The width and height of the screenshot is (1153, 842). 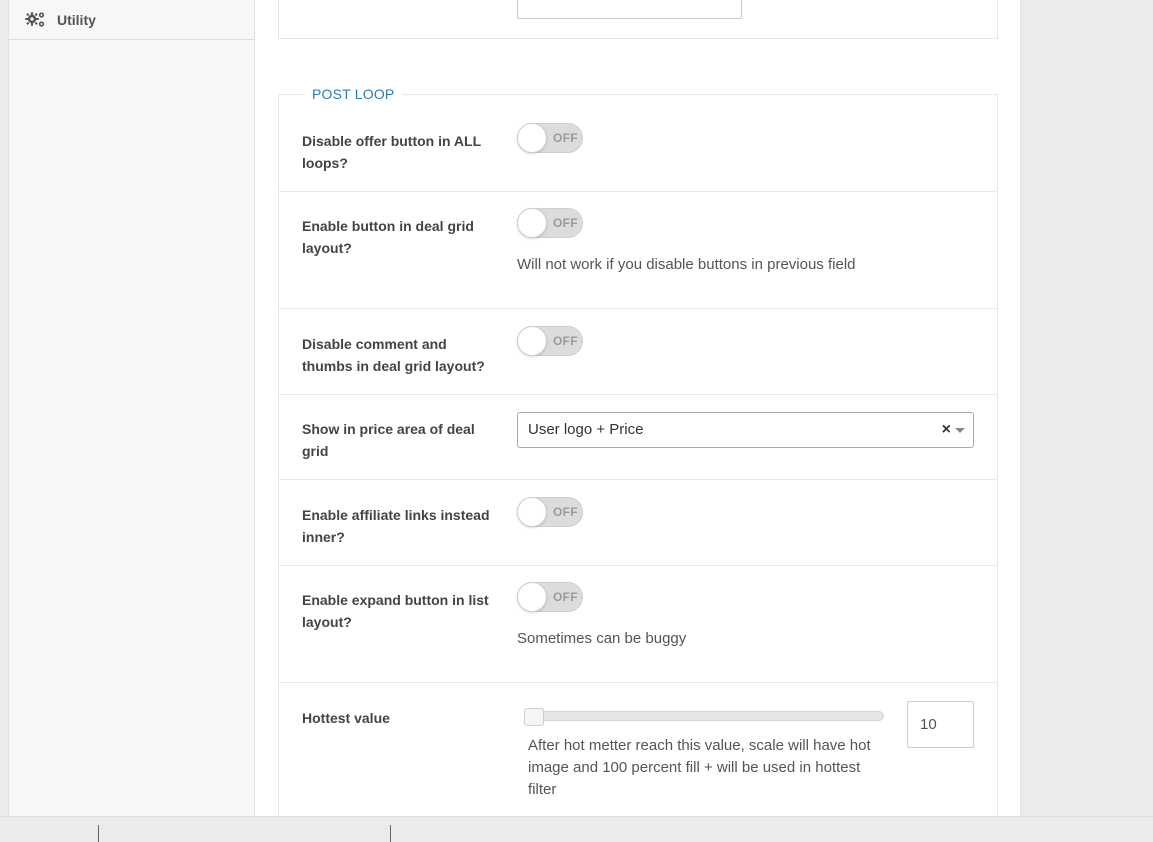 What do you see at coordinates (388, 440) in the screenshot?
I see `setting-label: Show in price area of deal grid` at bounding box center [388, 440].